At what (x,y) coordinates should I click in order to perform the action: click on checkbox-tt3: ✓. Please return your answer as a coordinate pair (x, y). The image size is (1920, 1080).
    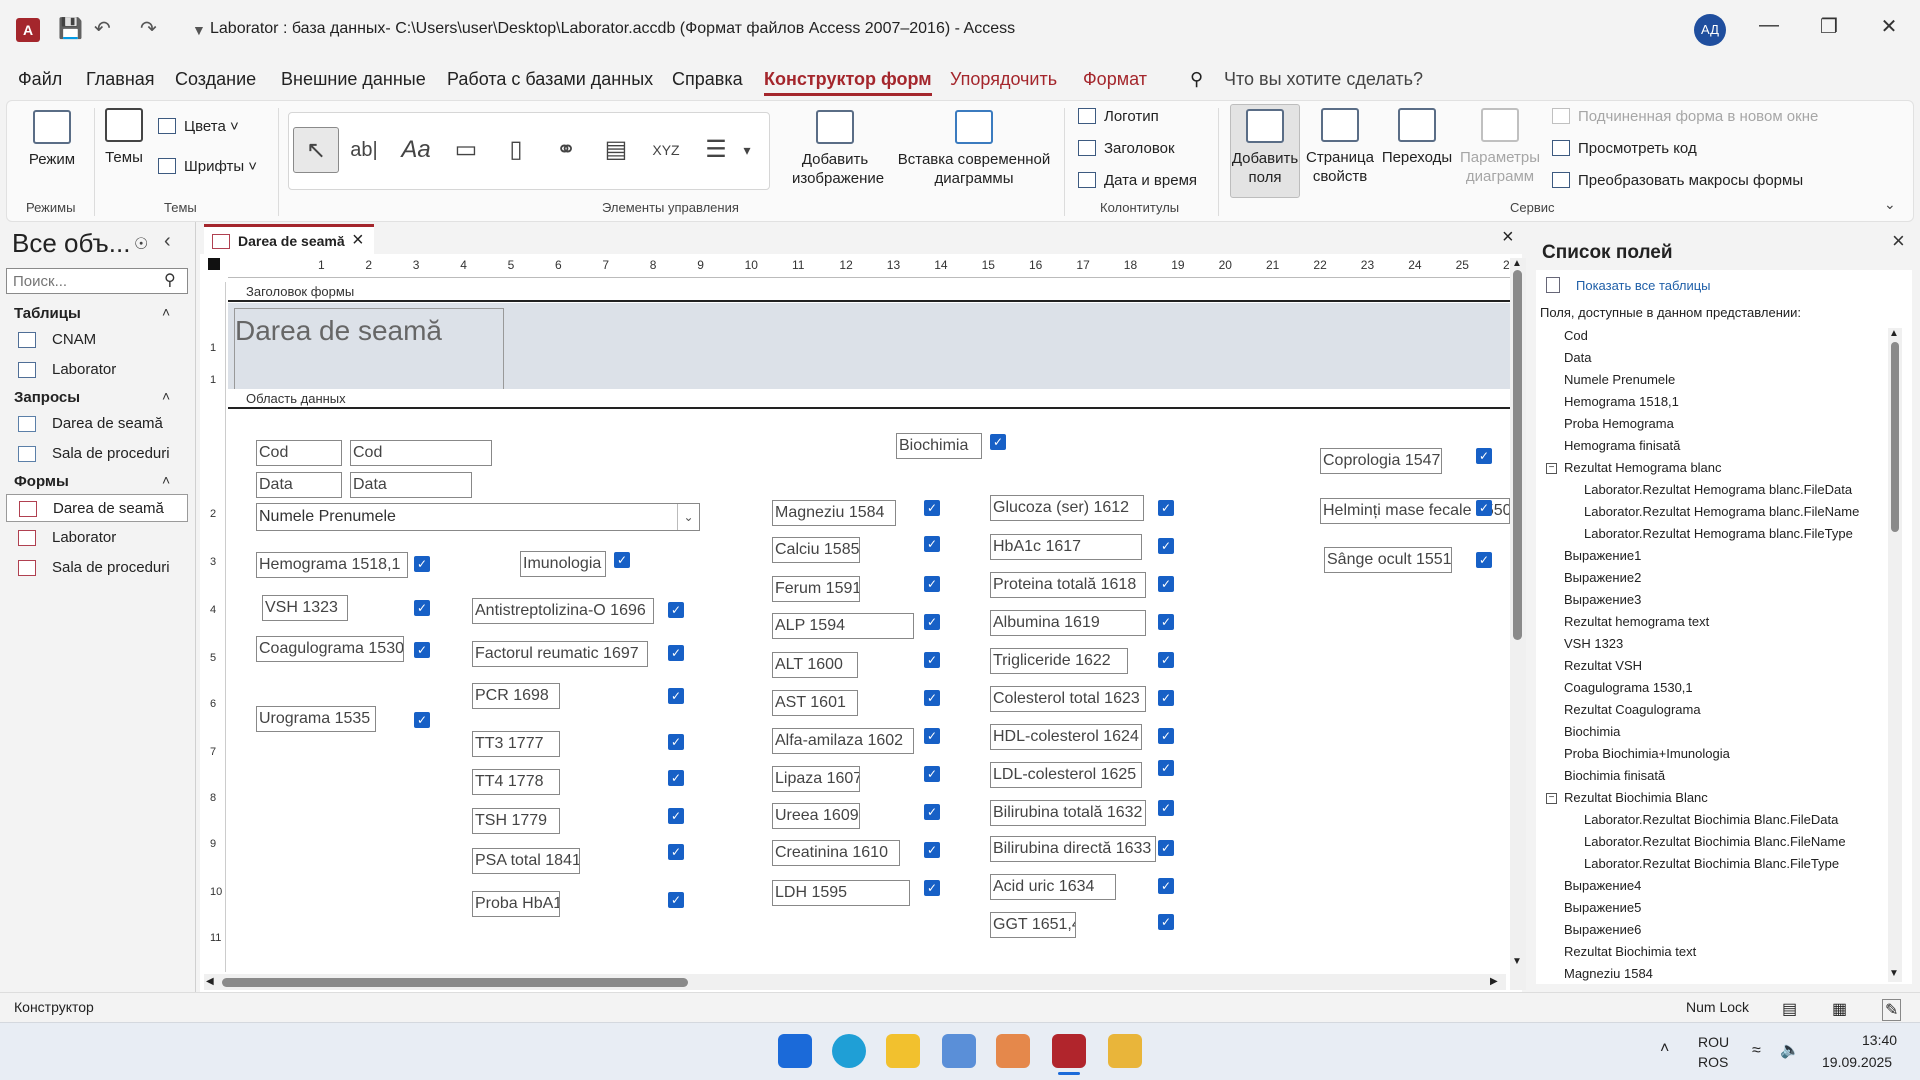
    Looking at the image, I should click on (676, 742).